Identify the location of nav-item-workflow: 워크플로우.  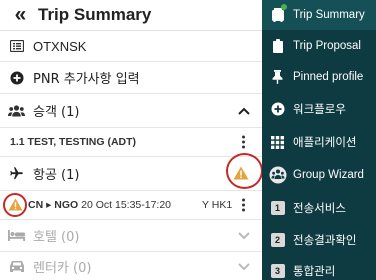
(319, 109).